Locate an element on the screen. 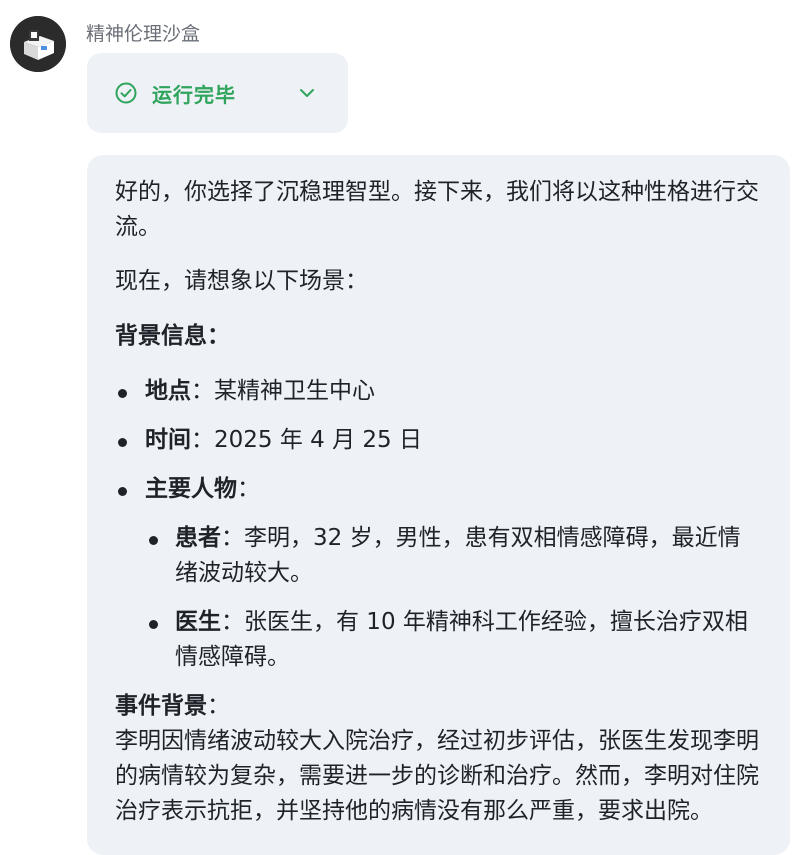  item-text: 2025 年 4 月 25 日 is located at coordinates (318, 440).